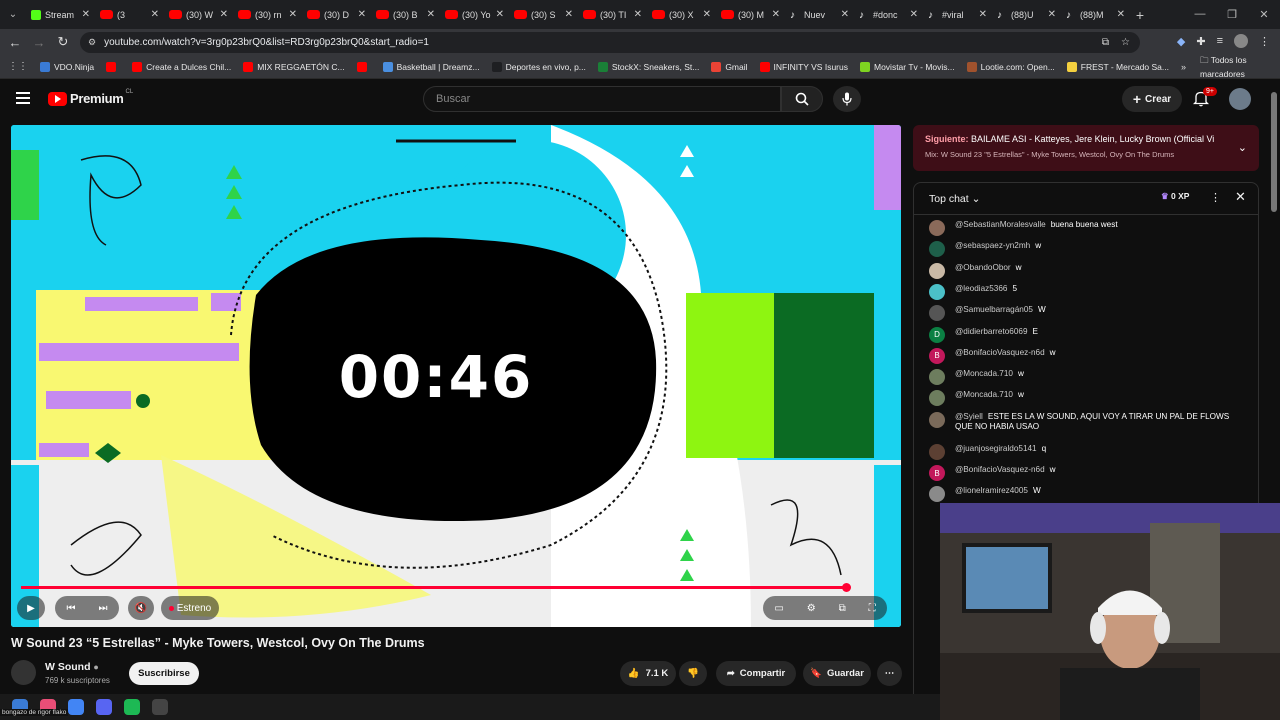  What do you see at coordinates (1000, 224) in the screenshot?
I see `chat-author: @SebastianMoralesvalle` at bounding box center [1000, 224].